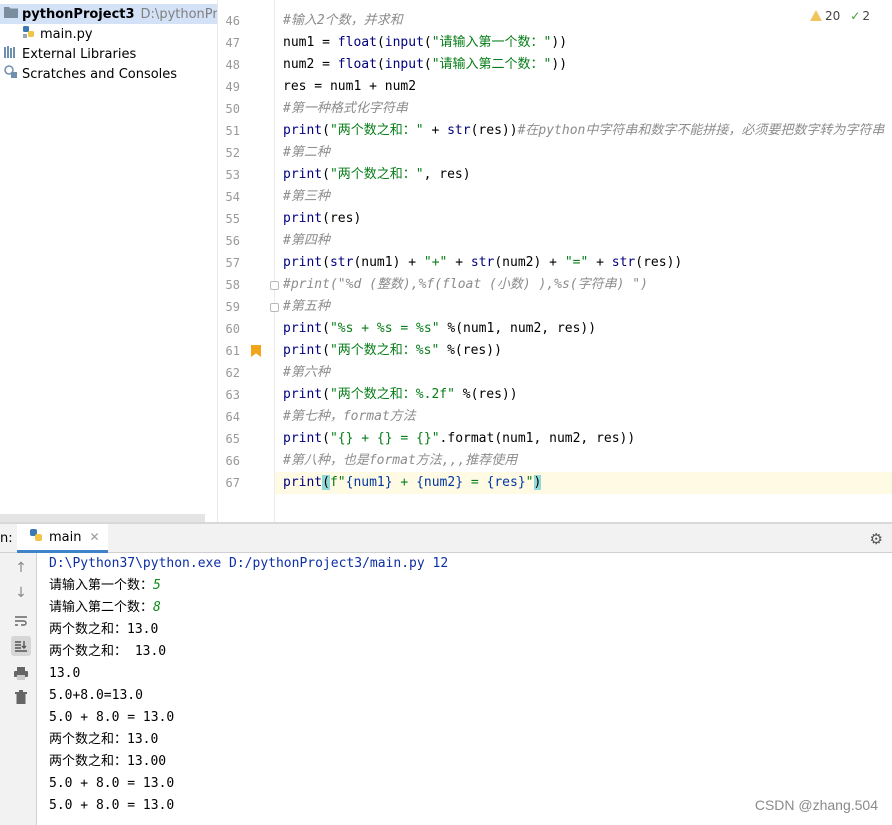  Describe the element at coordinates (21, 621) in the screenshot. I see `soft-wrap-icon` at that location.